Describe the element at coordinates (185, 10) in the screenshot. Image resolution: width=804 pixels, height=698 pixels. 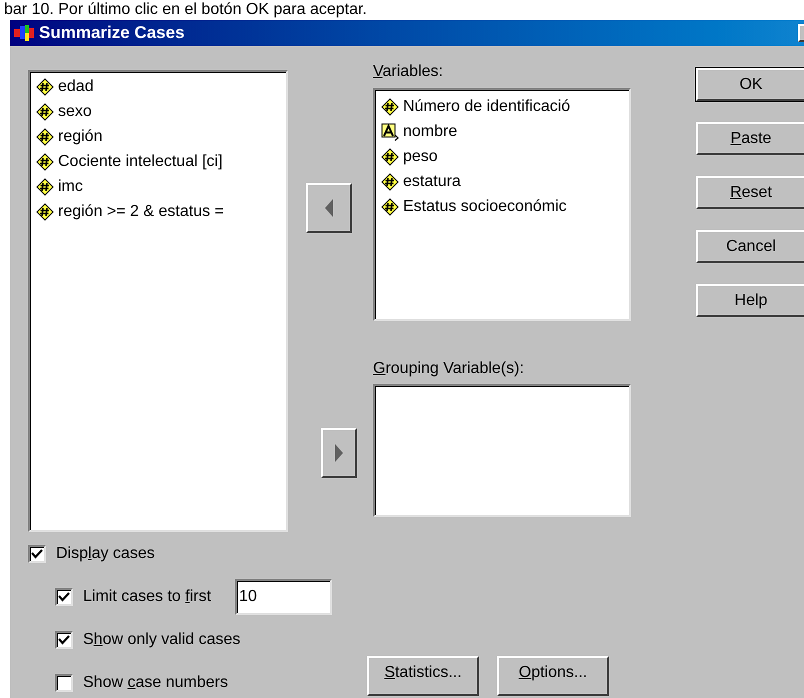
I see `caption-text: bar 10. Por último clic en el botón OK para aceptar.` at that location.